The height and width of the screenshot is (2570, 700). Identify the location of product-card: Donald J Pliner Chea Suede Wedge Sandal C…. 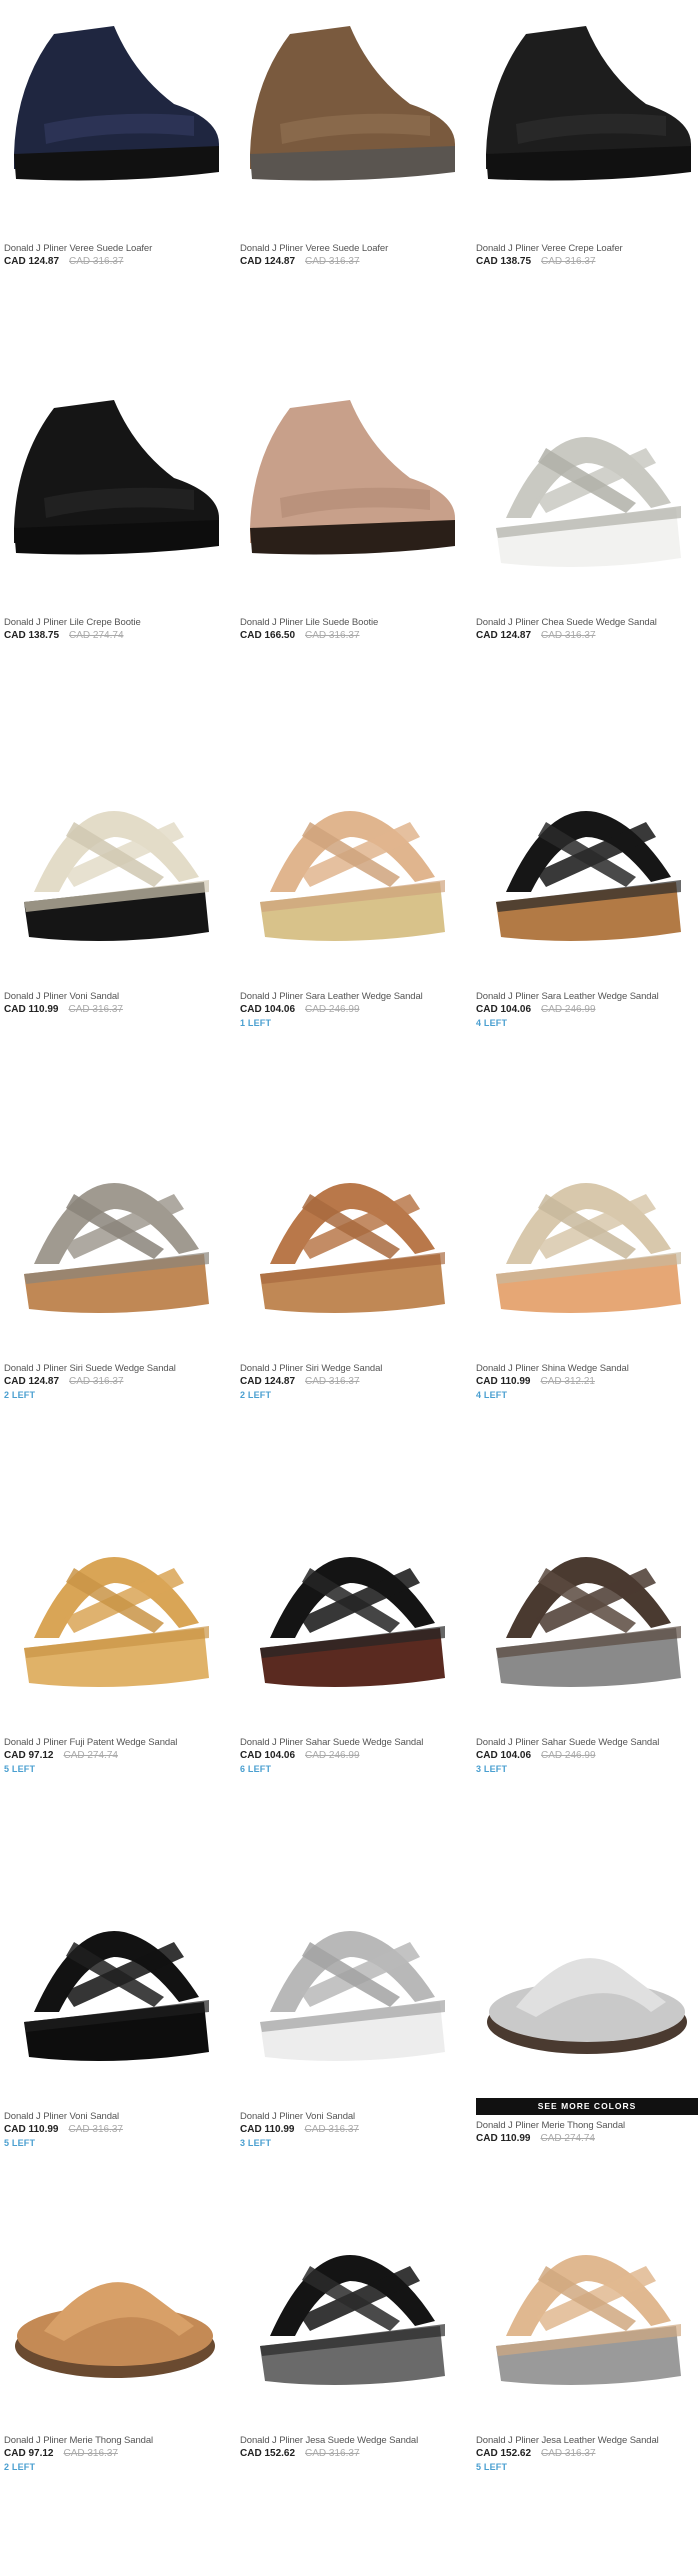
(587, 565).